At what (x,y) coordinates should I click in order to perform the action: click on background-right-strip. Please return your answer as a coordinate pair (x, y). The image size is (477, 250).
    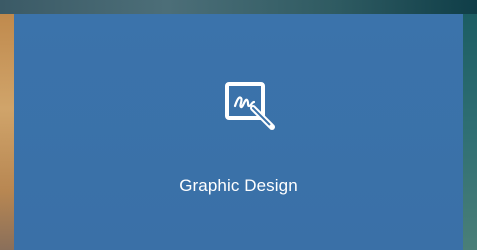
    Looking at the image, I should click on (470, 132).